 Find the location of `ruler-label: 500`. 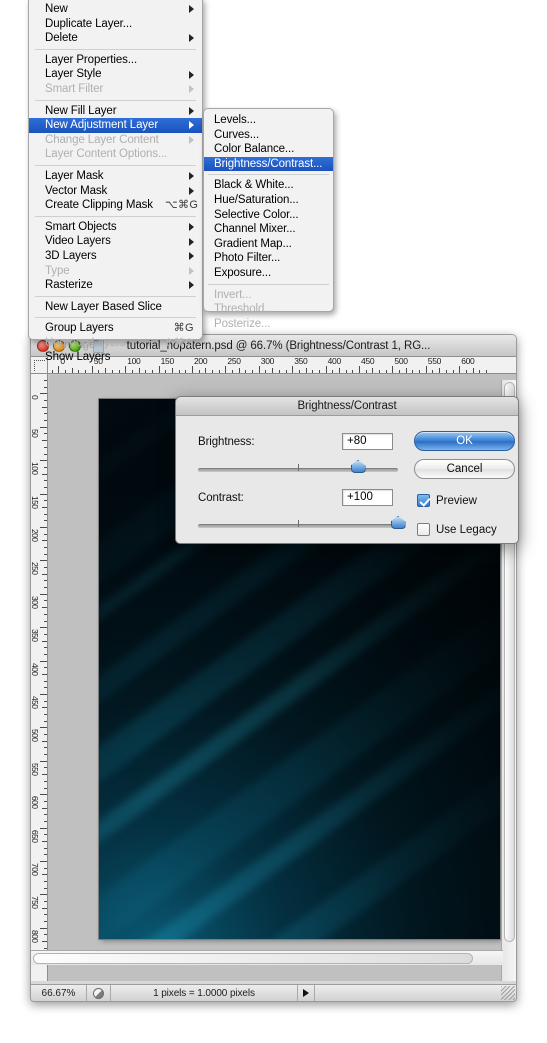

ruler-label: 500 is located at coordinates (35, 735).